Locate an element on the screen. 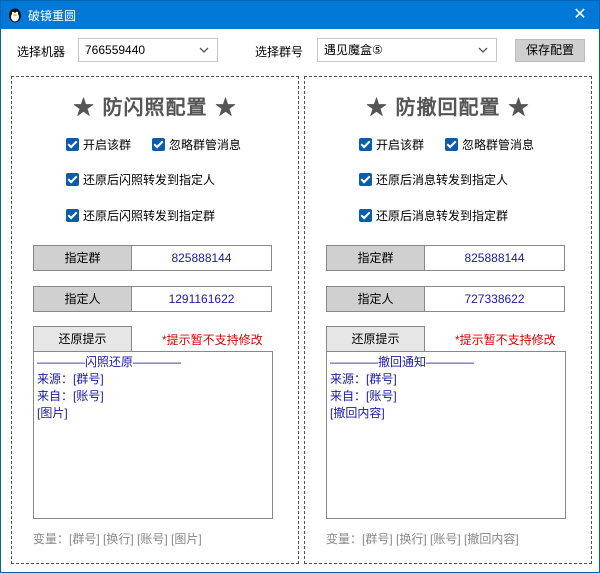 This screenshot has height=573, width=600. target-person-input: 1291161622 is located at coordinates (202, 299).